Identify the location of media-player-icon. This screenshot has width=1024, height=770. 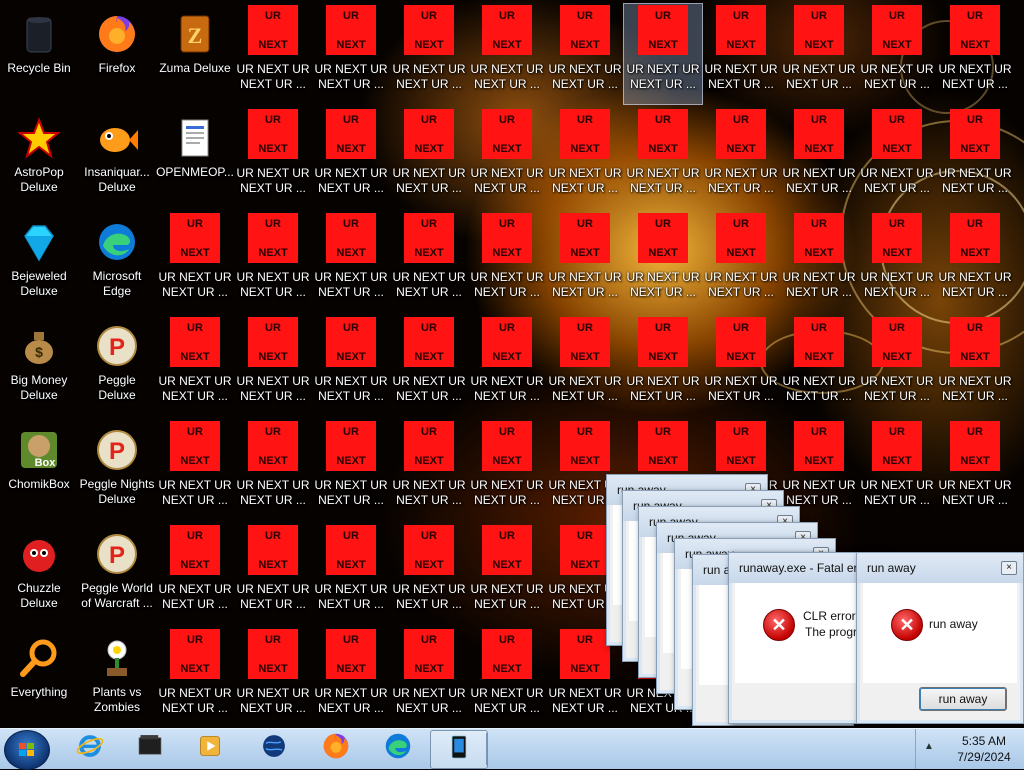
(210, 748).